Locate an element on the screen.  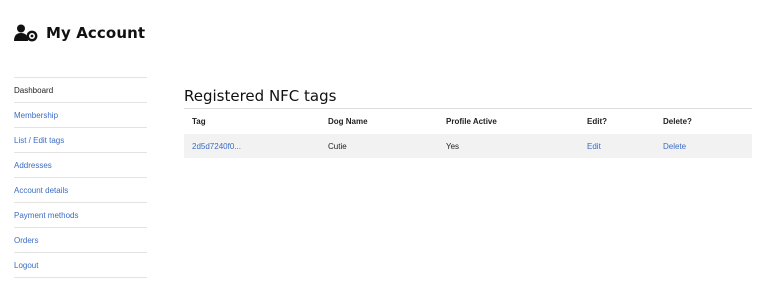
delete-cell: Delete is located at coordinates (707, 146).